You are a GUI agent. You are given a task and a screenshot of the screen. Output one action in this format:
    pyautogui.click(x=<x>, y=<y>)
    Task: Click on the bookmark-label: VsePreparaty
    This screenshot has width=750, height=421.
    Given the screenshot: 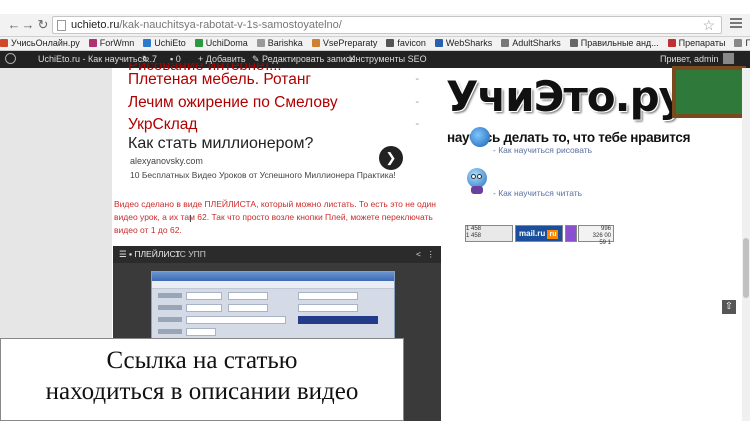 What is the action you would take?
    pyautogui.click(x=350, y=43)
    